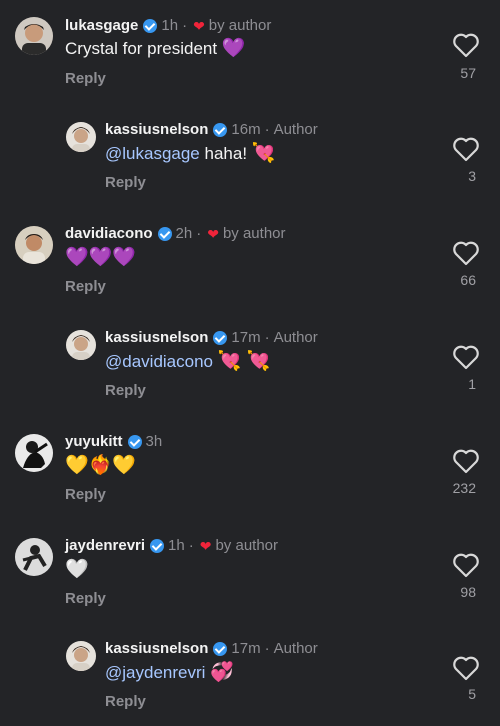 This screenshot has height=726, width=500. I want to click on comment-text: @davidiacono 💘 💘, so click(187, 362).